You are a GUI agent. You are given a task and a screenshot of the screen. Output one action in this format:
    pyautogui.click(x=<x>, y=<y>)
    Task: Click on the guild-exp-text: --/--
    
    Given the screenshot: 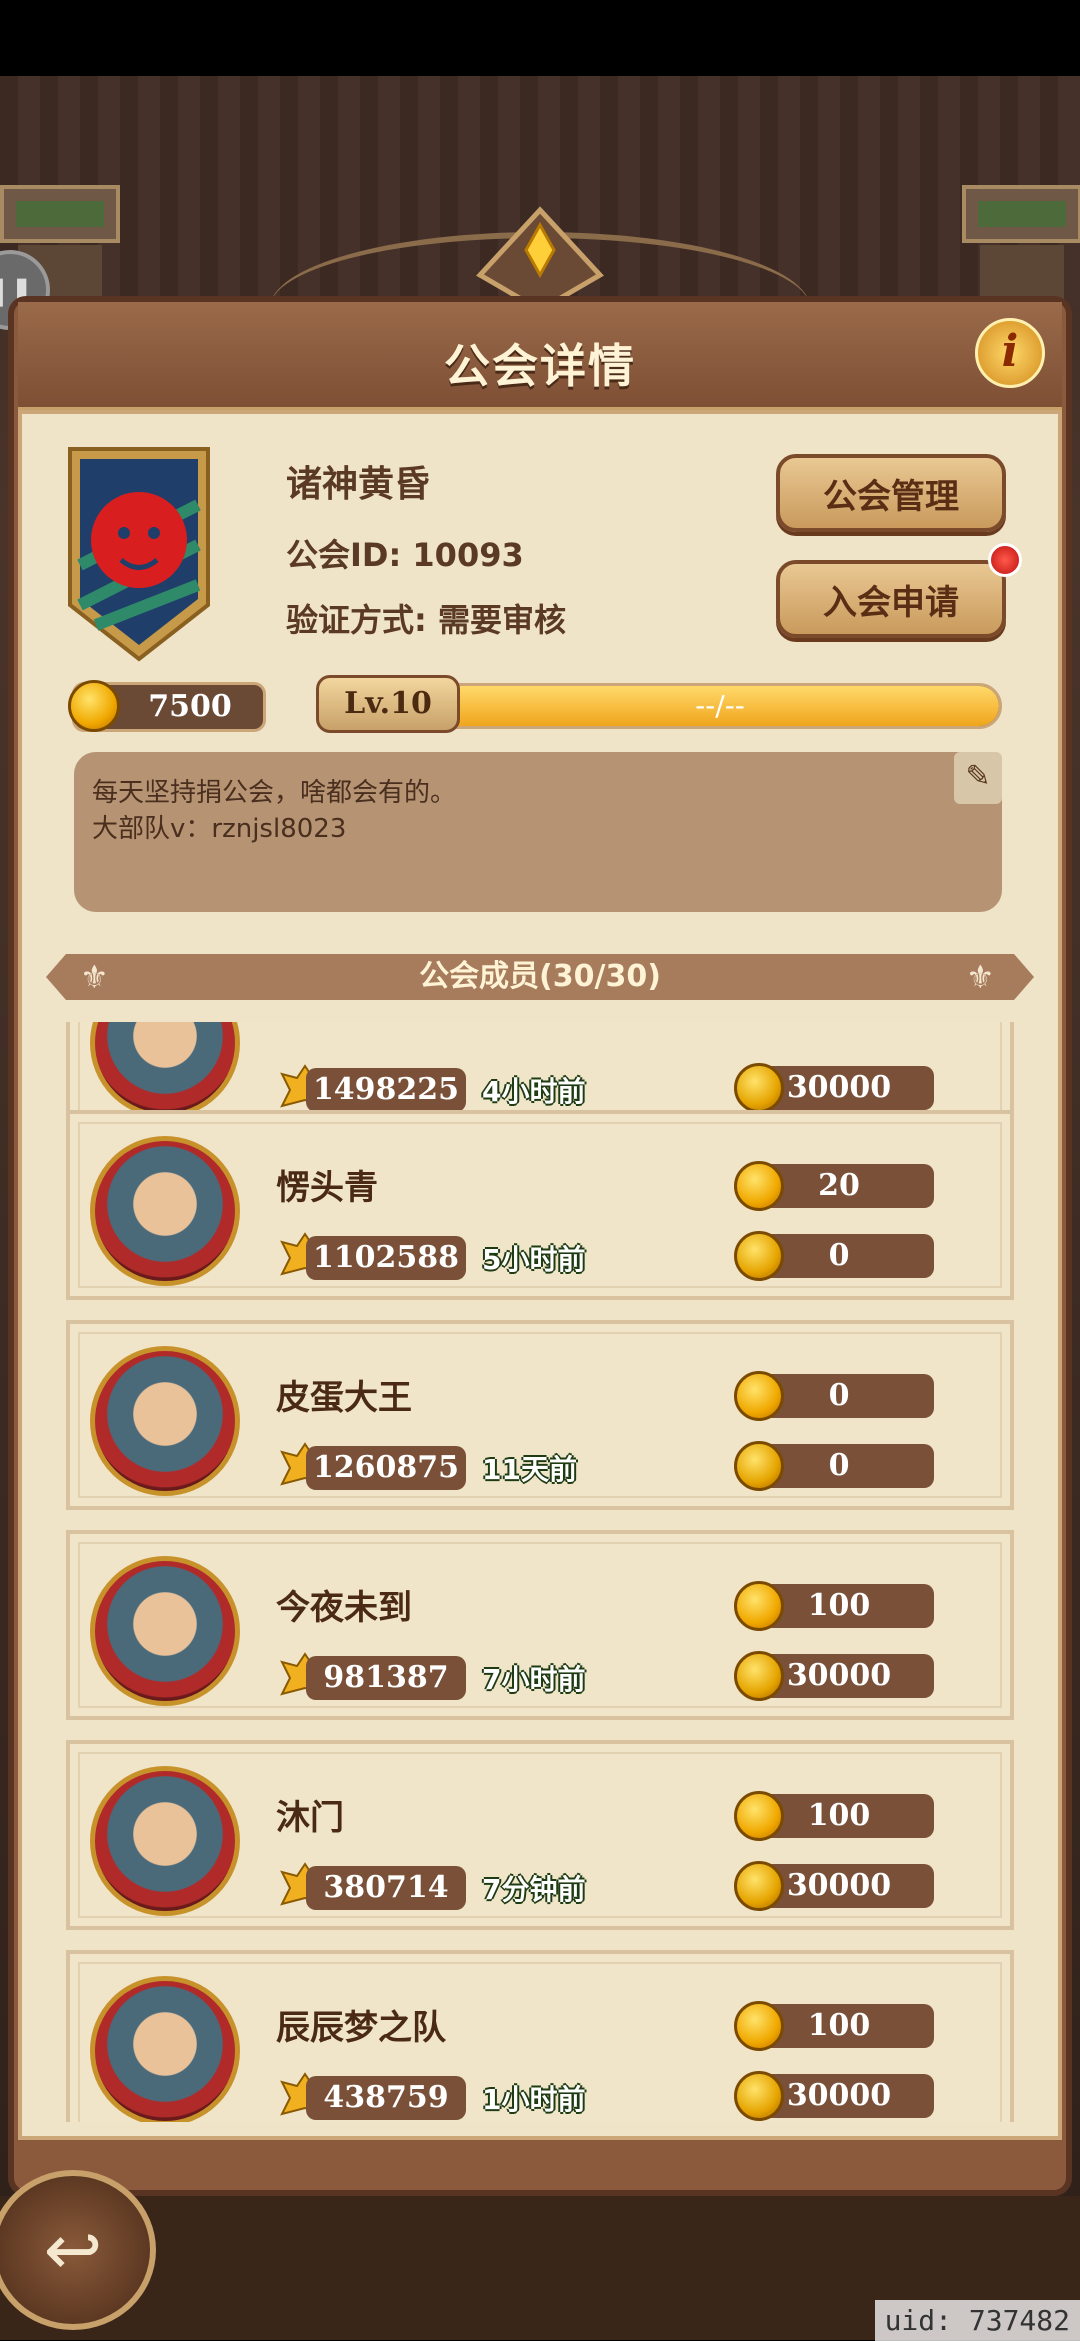 What is the action you would take?
    pyautogui.click(x=720, y=705)
    